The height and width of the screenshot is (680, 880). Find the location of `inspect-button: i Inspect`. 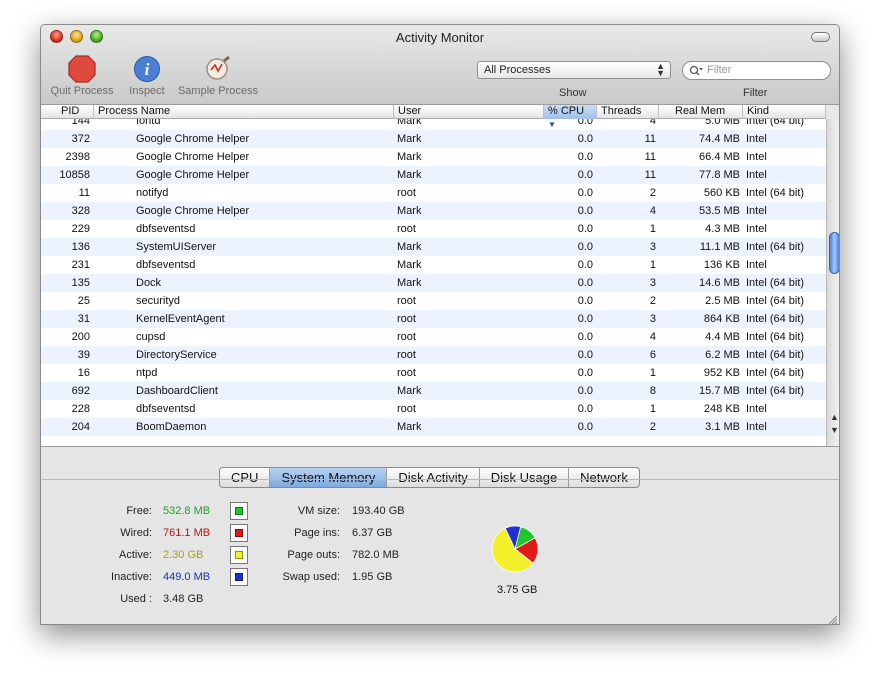

inspect-button: i Inspect is located at coordinates (147, 76).